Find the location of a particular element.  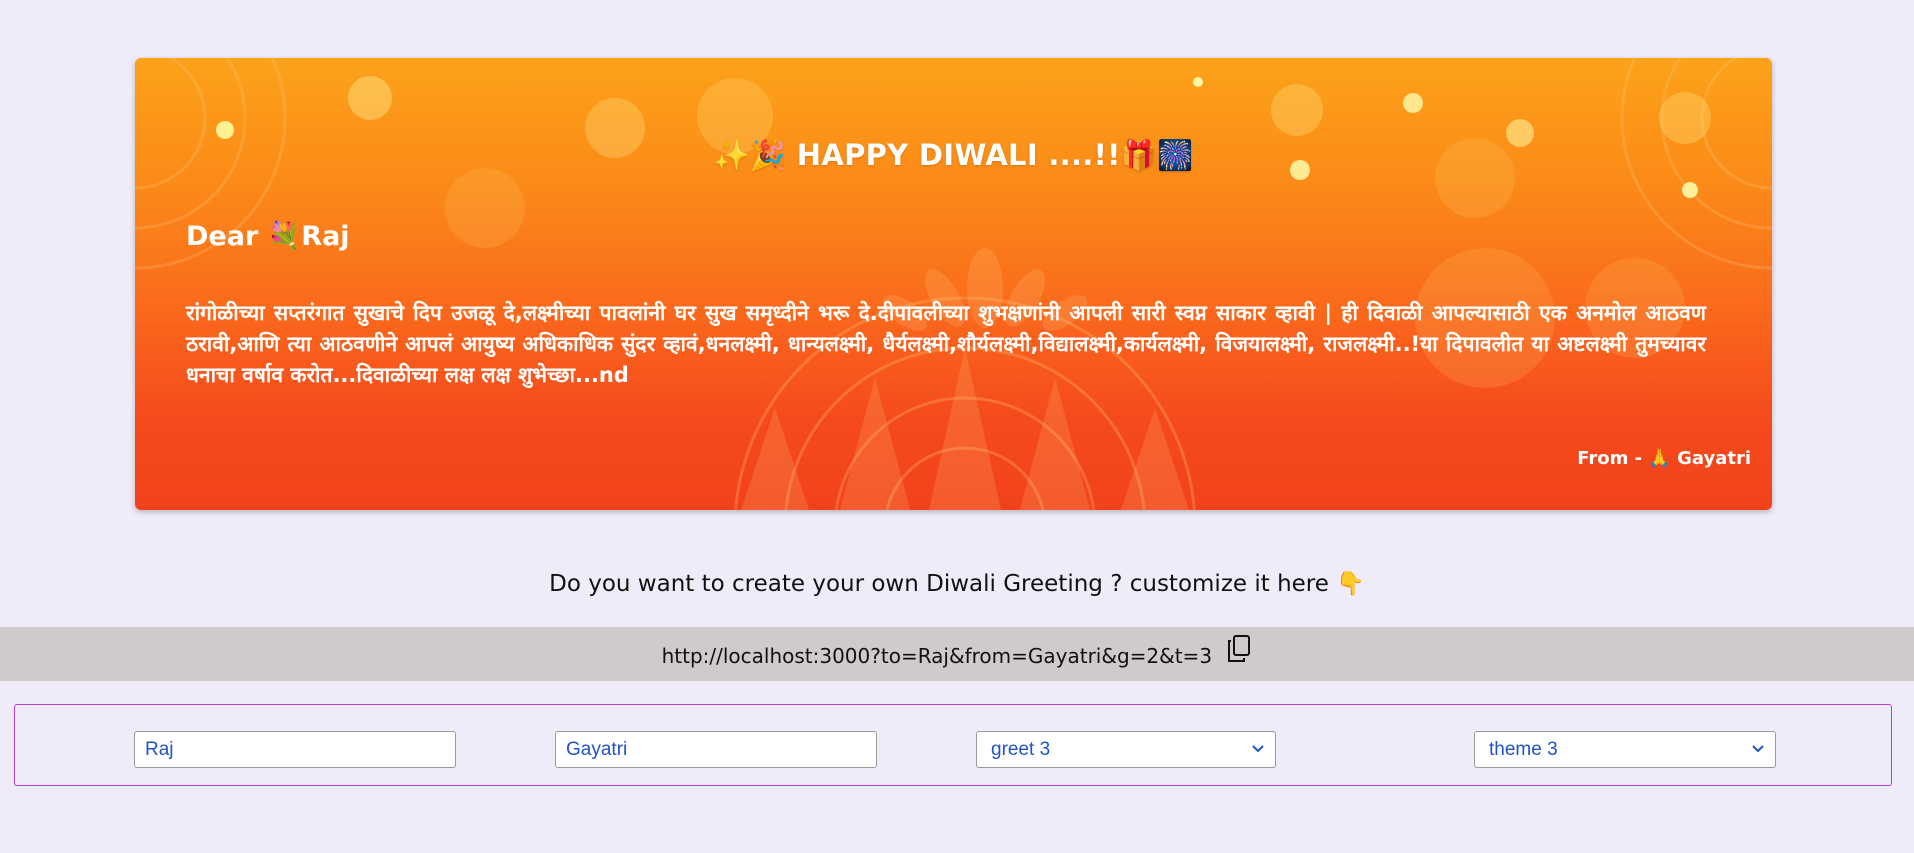

theme-select-value: theme 3 is located at coordinates (1523, 749).